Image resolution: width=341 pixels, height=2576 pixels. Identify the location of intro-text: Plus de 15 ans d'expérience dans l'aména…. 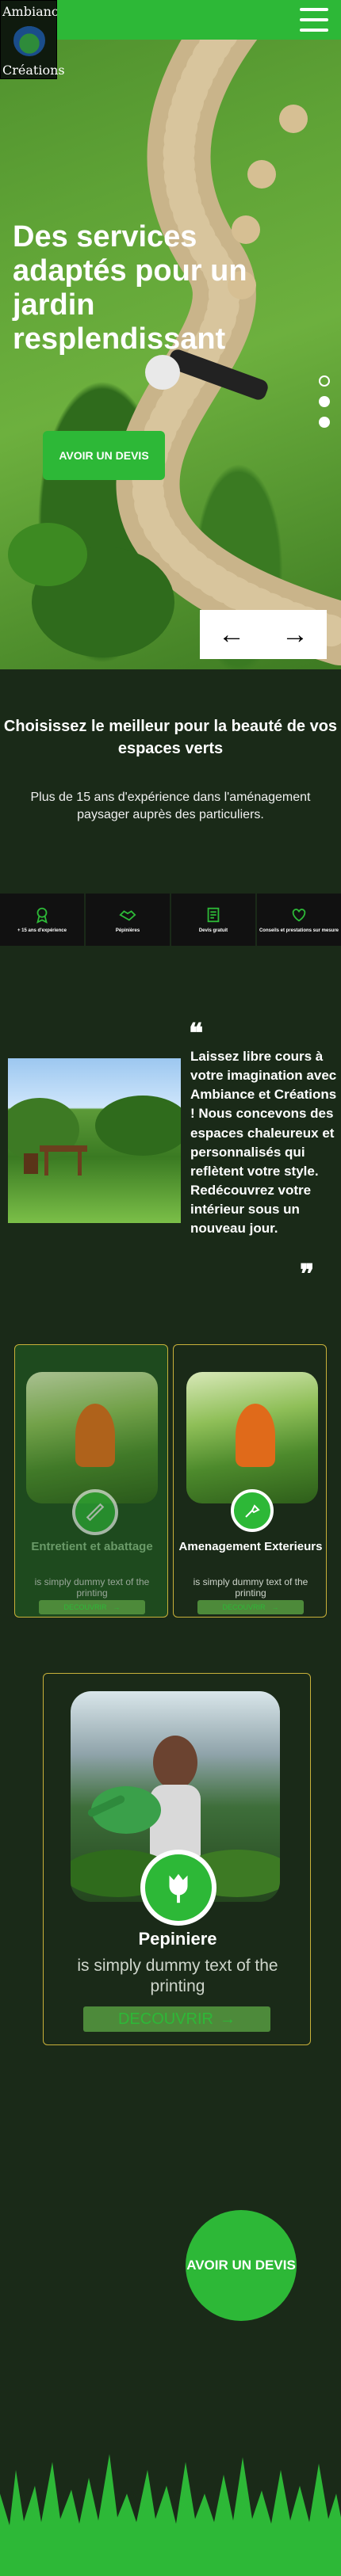
(170, 806).